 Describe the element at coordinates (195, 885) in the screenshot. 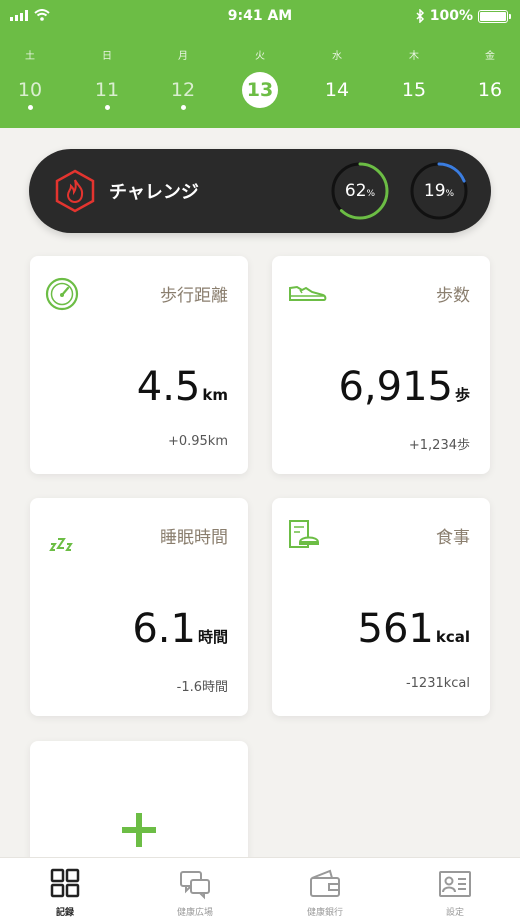

I see `chat-icon` at that location.